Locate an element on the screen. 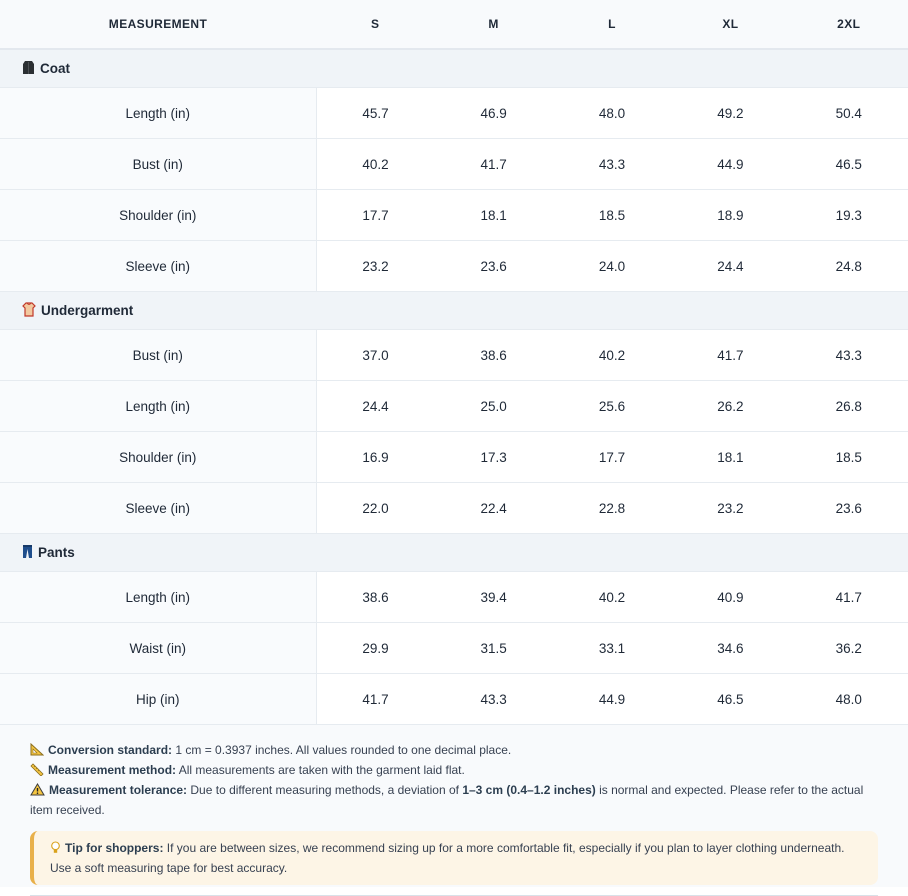  section-pants: Pants is located at coordinates (454, 552).